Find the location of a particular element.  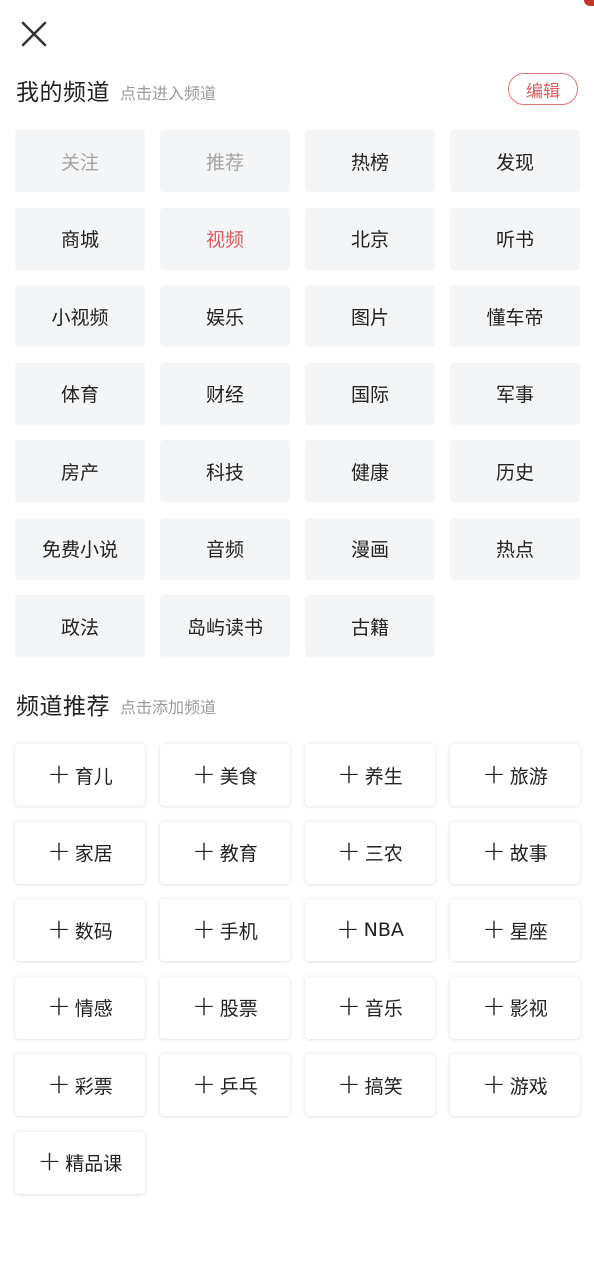

recommended-channel-item: + 故事 is located at coordinates (515, 852).